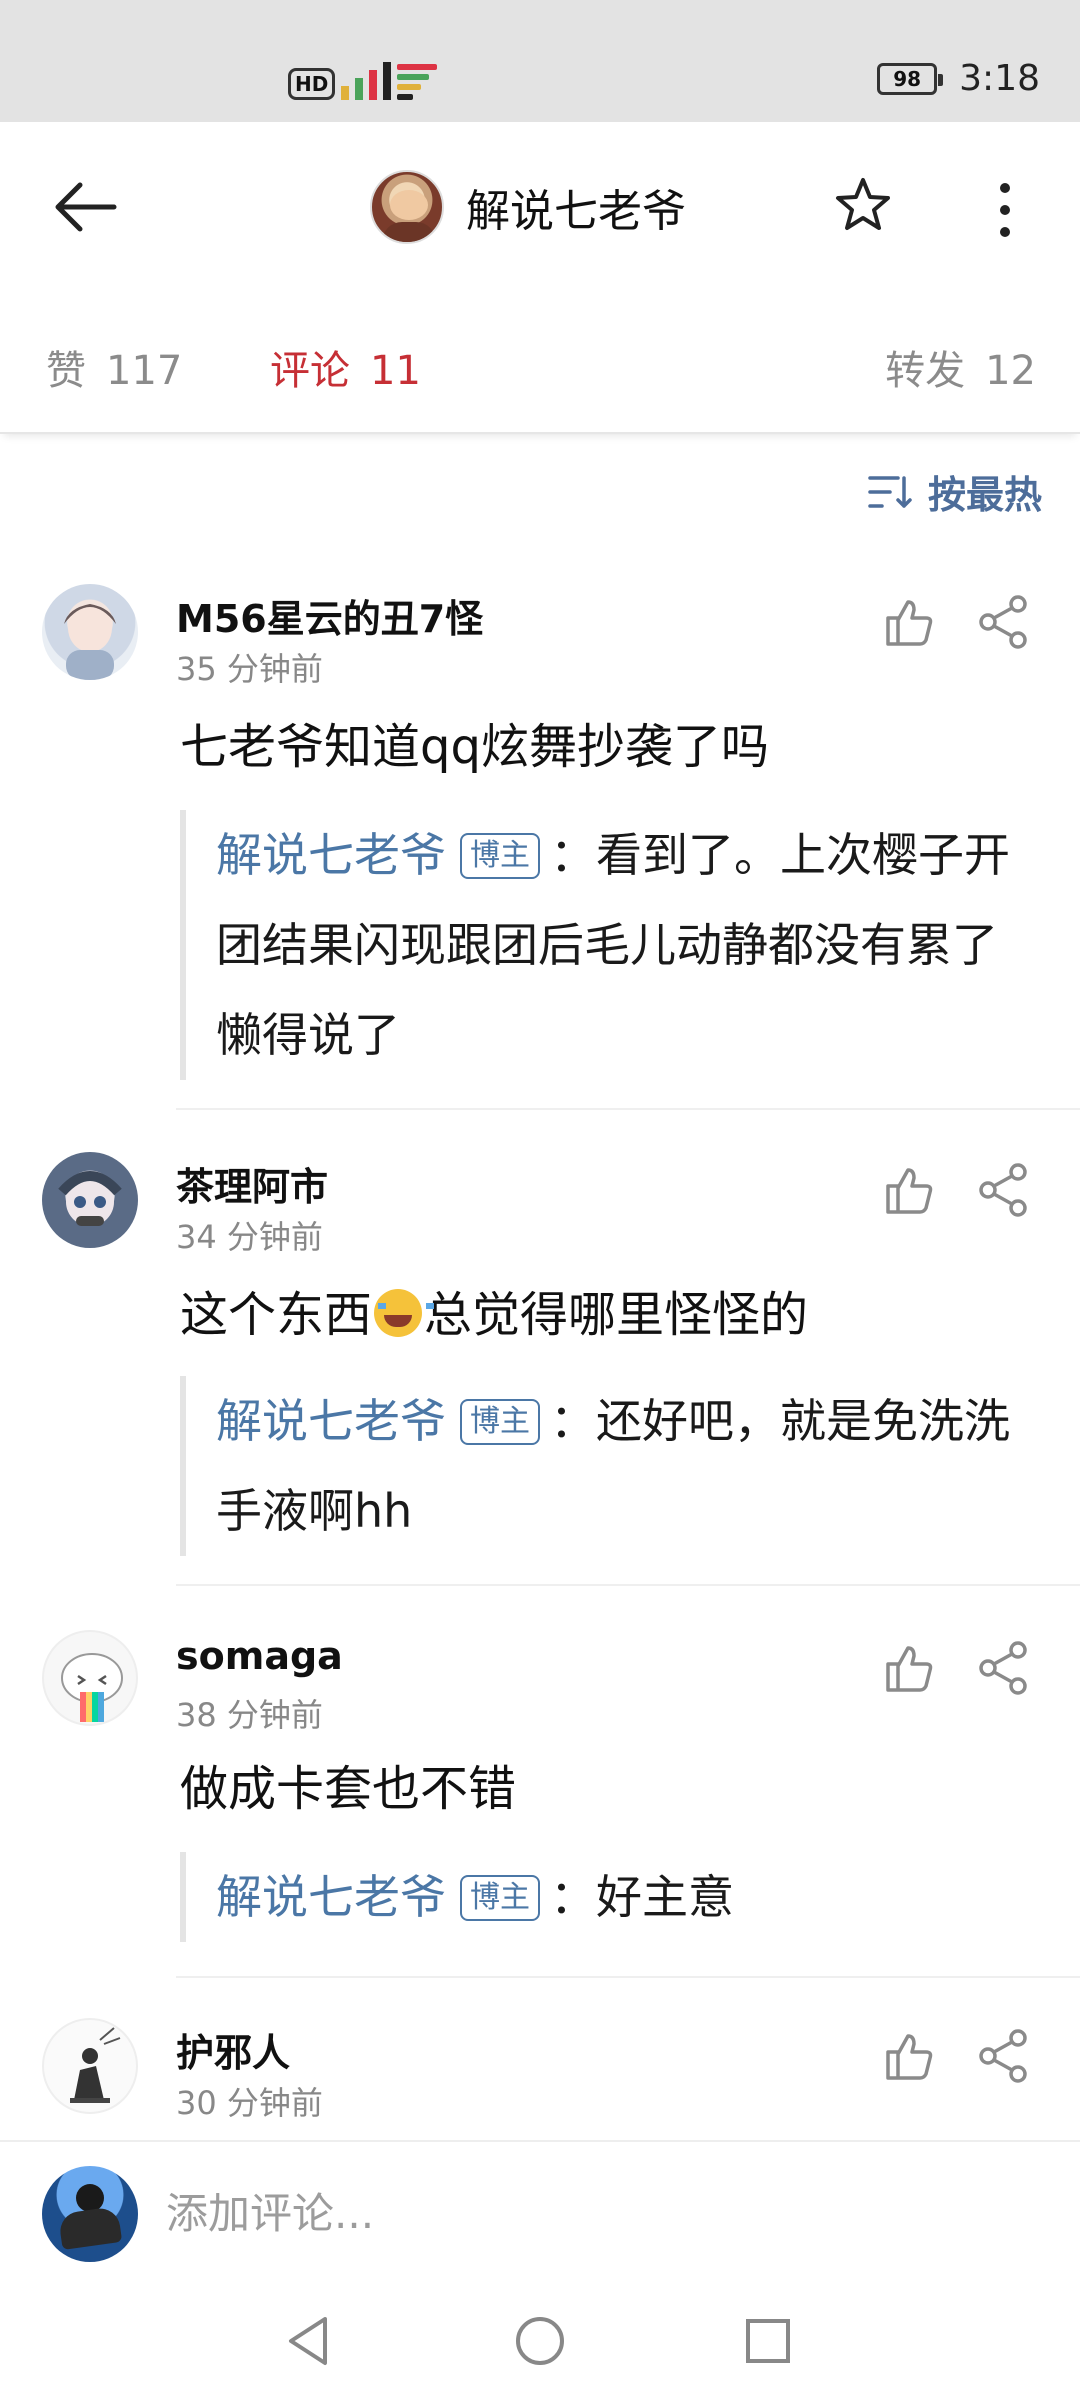 The height and width of the screenshot is (2400, 1080). What do you see at coordinates (958, 78) in the screenshot?
I see `status-right: 98 3:18` at bounding box center [958, 78].